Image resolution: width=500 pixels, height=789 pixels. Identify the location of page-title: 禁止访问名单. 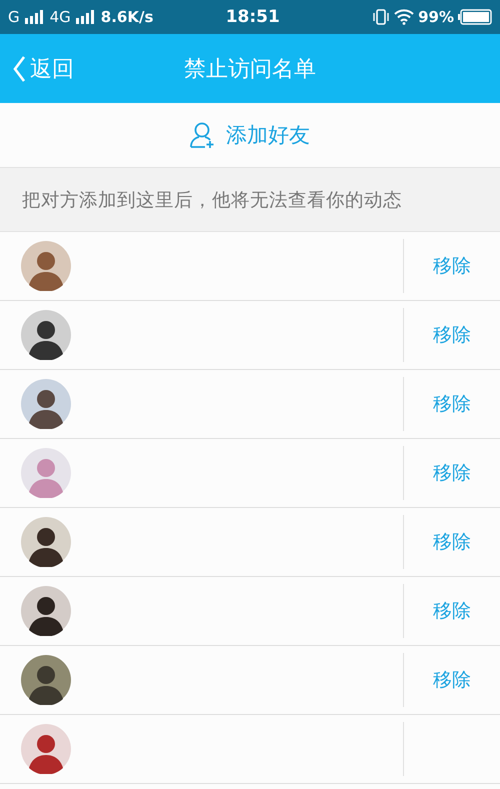
(250, 70).